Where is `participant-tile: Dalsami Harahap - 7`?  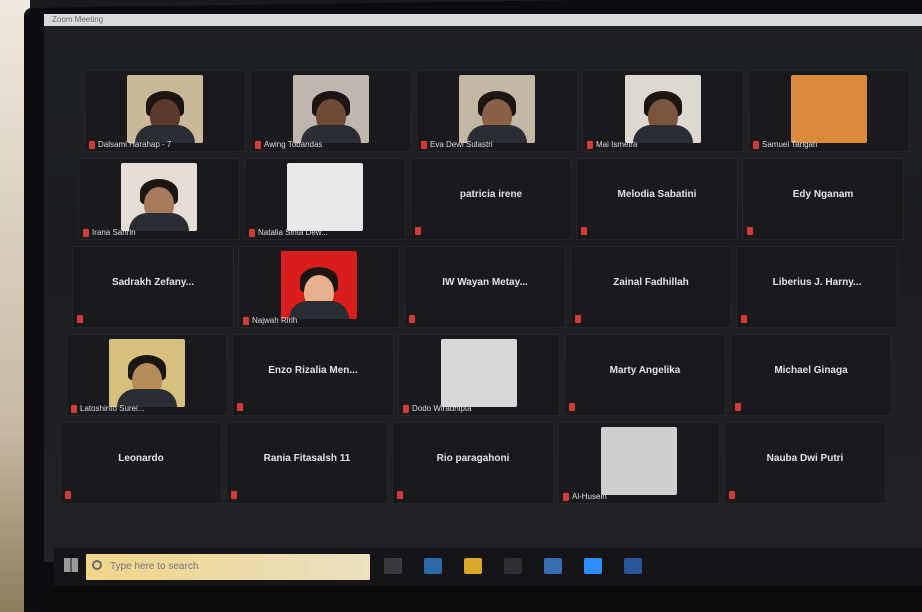 participant-tile: Dalsami Harahap - 7 is located at coordinates (165, 111).